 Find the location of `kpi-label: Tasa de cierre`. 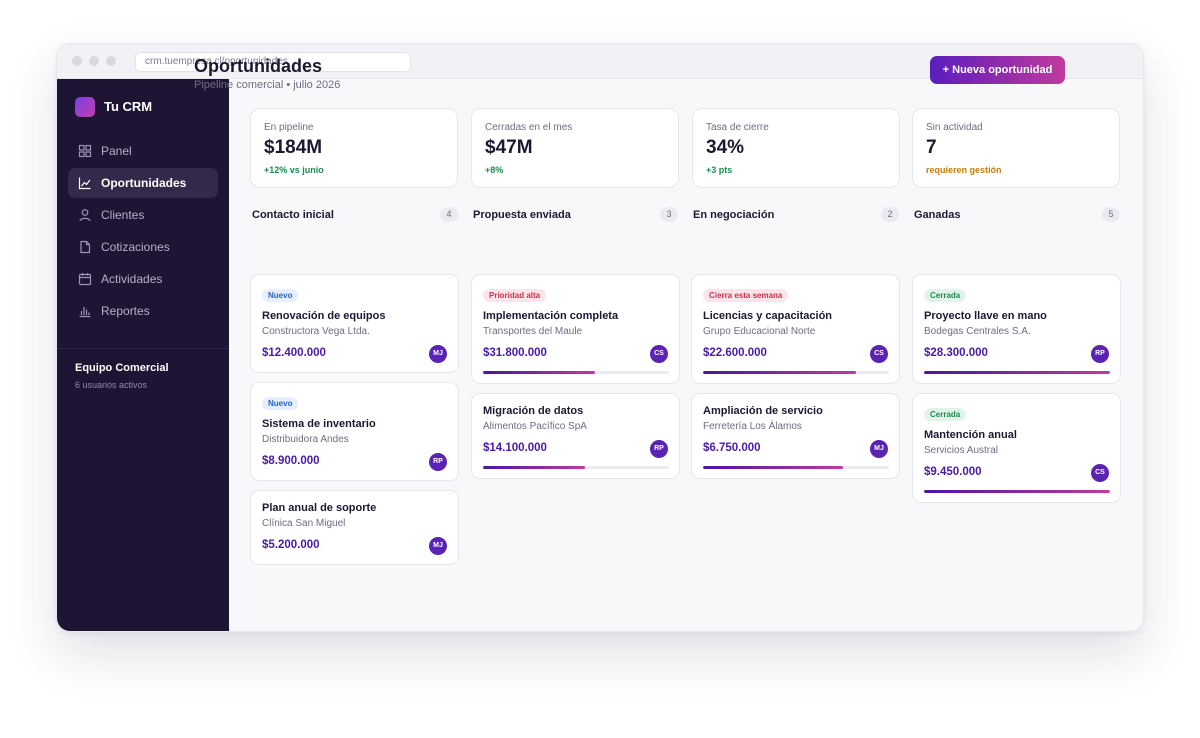

kpi-label: Tasa de cierre is located at coordinates (737, 127).